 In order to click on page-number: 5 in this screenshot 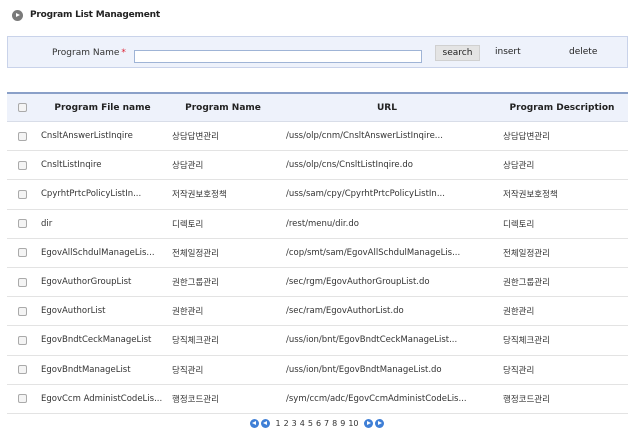, I will do `click(310, 423)`.